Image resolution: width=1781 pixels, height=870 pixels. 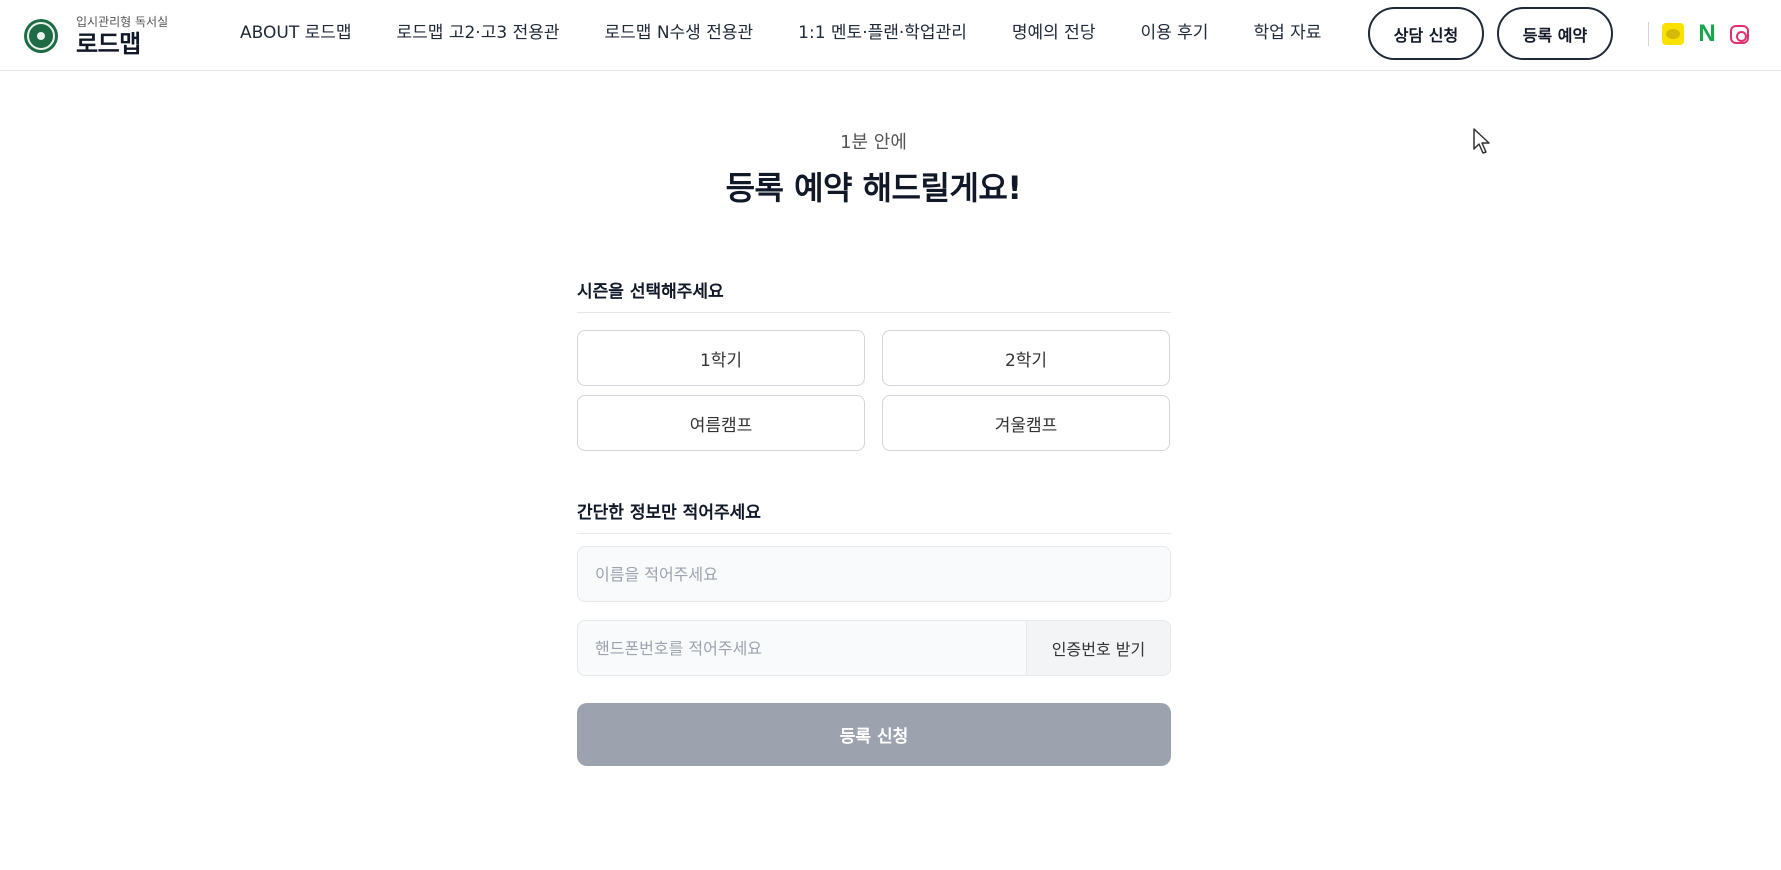 What do you see at coordinates (1054, 33) in the screenshot?
I see `nav-item-hall-of-fame: 명예의 전당` at bounding box center [1054, 33].